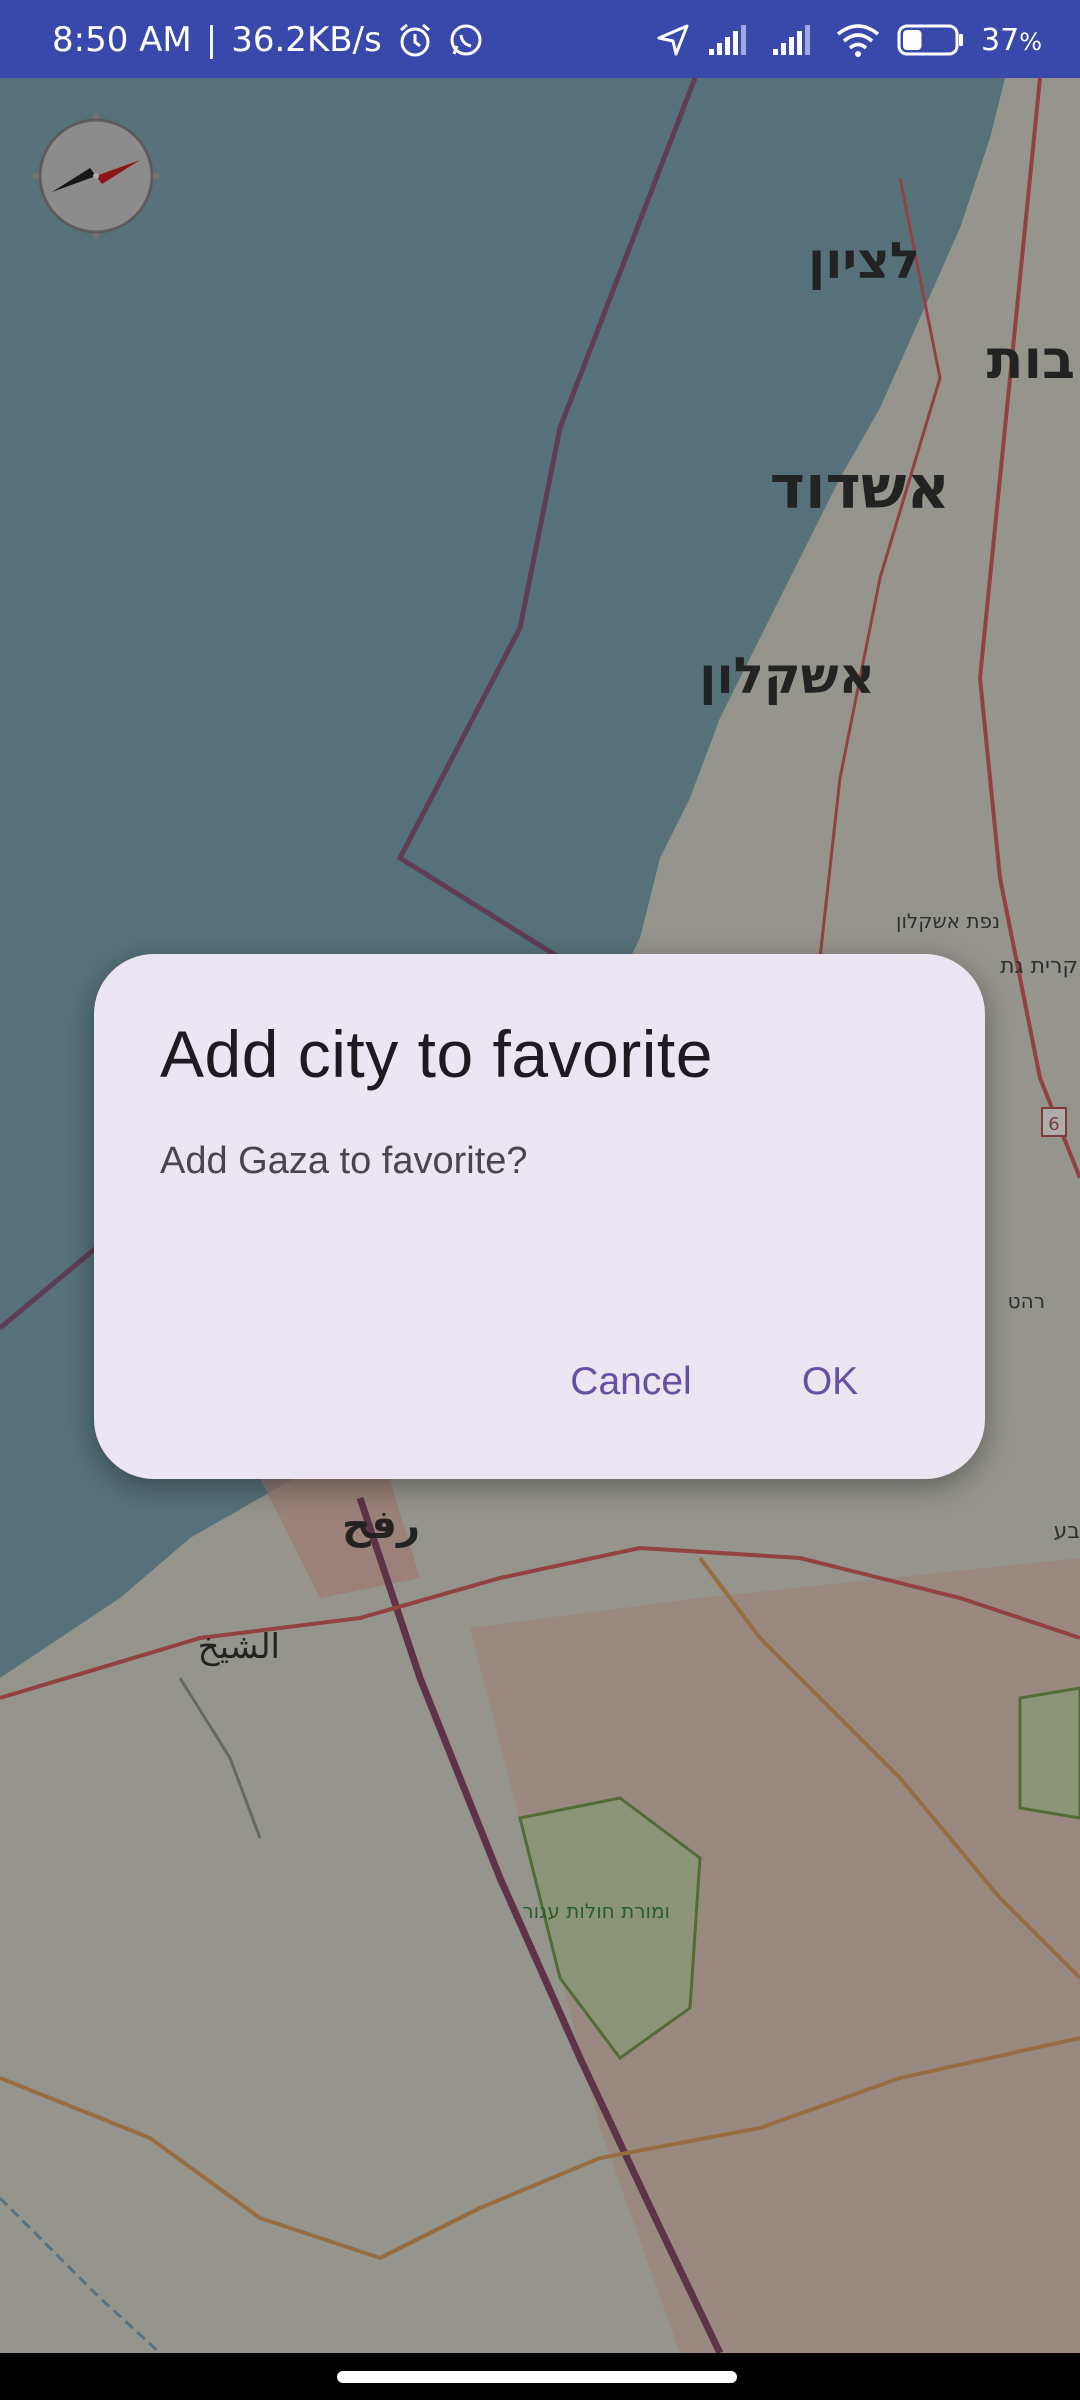  I want to click on dialog-title: Add city to favorite, so click(436, 1054).